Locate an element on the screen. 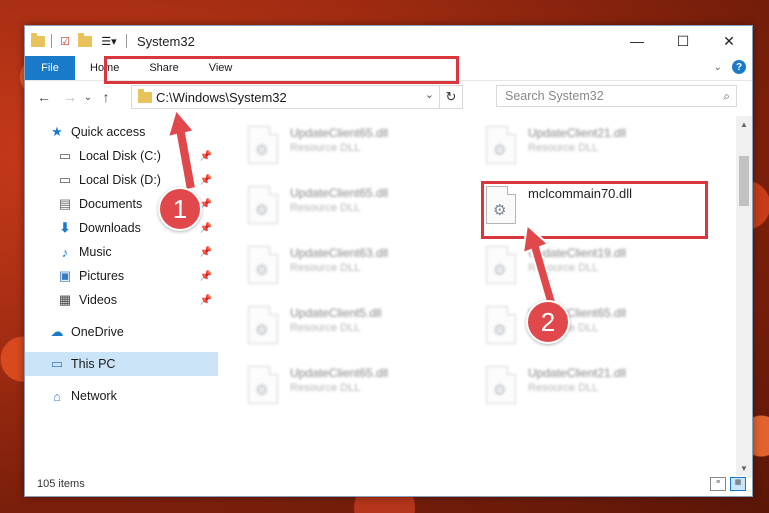 Image resolution: width=769 pixels, height=513 pixels. refresh-icon: ↻ is located at coordinates (450, 97).